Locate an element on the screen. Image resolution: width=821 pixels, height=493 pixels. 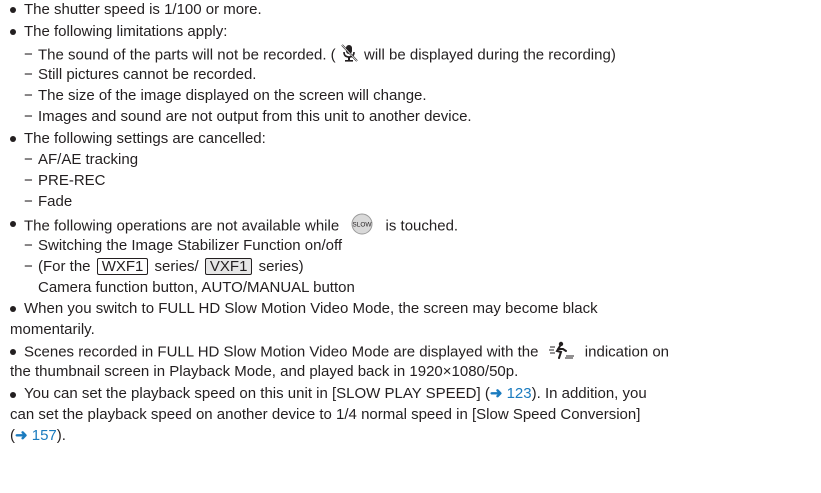
bullet-playback-speed-l3: (➜ 157). is located at coordinates (38, 435).